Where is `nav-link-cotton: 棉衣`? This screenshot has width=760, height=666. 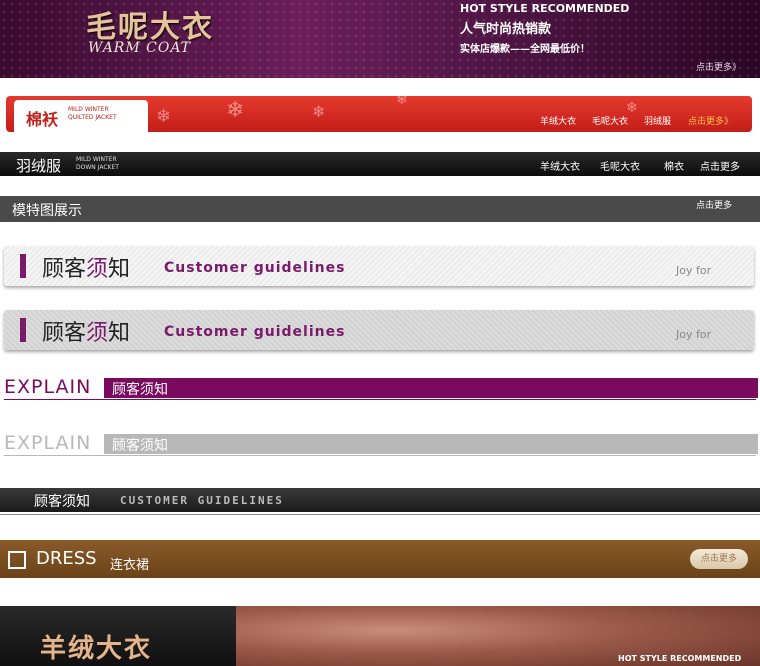
nav-link-cotton: 棉衣 is located at coordinates (674, 165).